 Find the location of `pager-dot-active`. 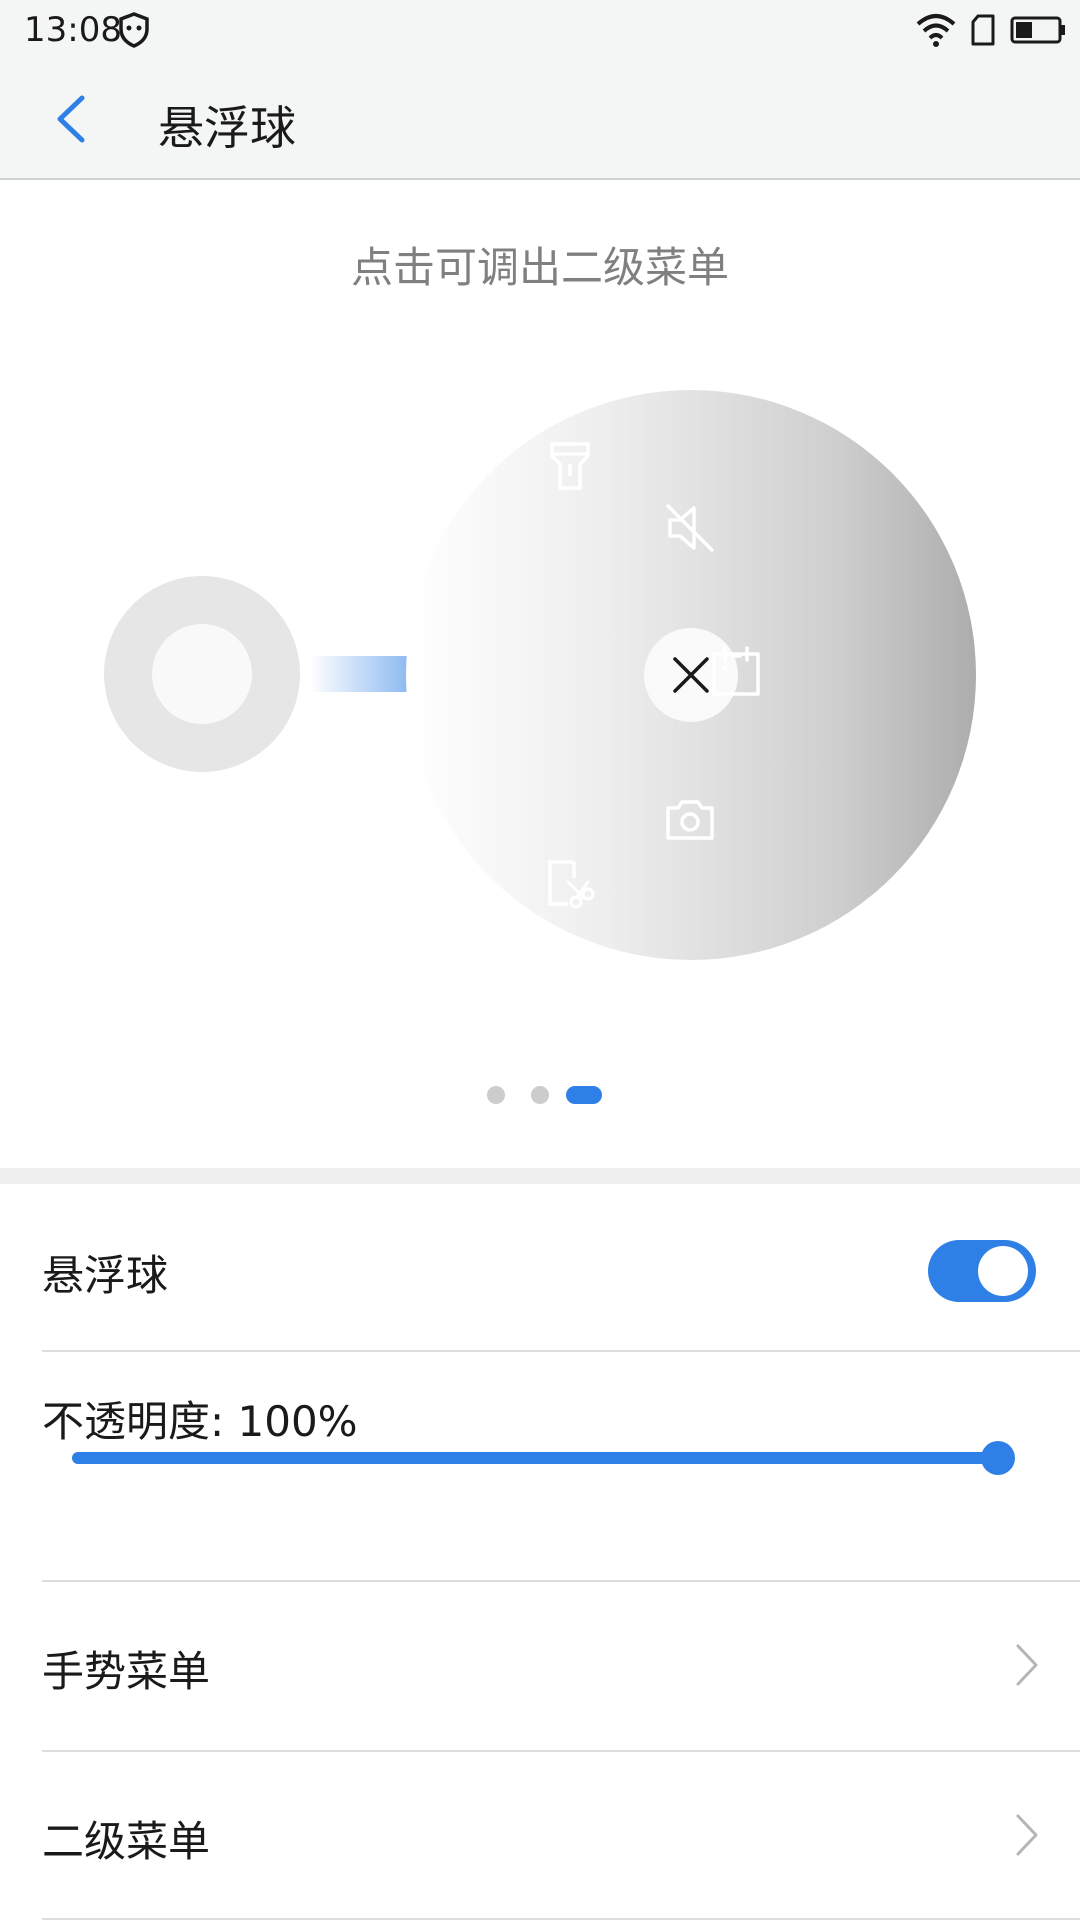

pager-dot-active is located at coordinates (584, 1095).